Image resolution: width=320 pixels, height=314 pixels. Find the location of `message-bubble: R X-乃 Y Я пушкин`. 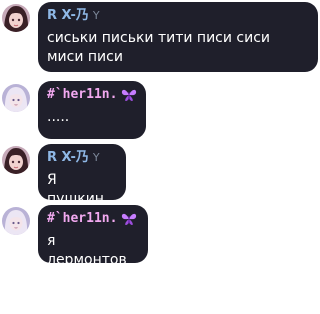

message-bubble: R X-乃 Y Я пушкин is located at coordinates (82, 175).